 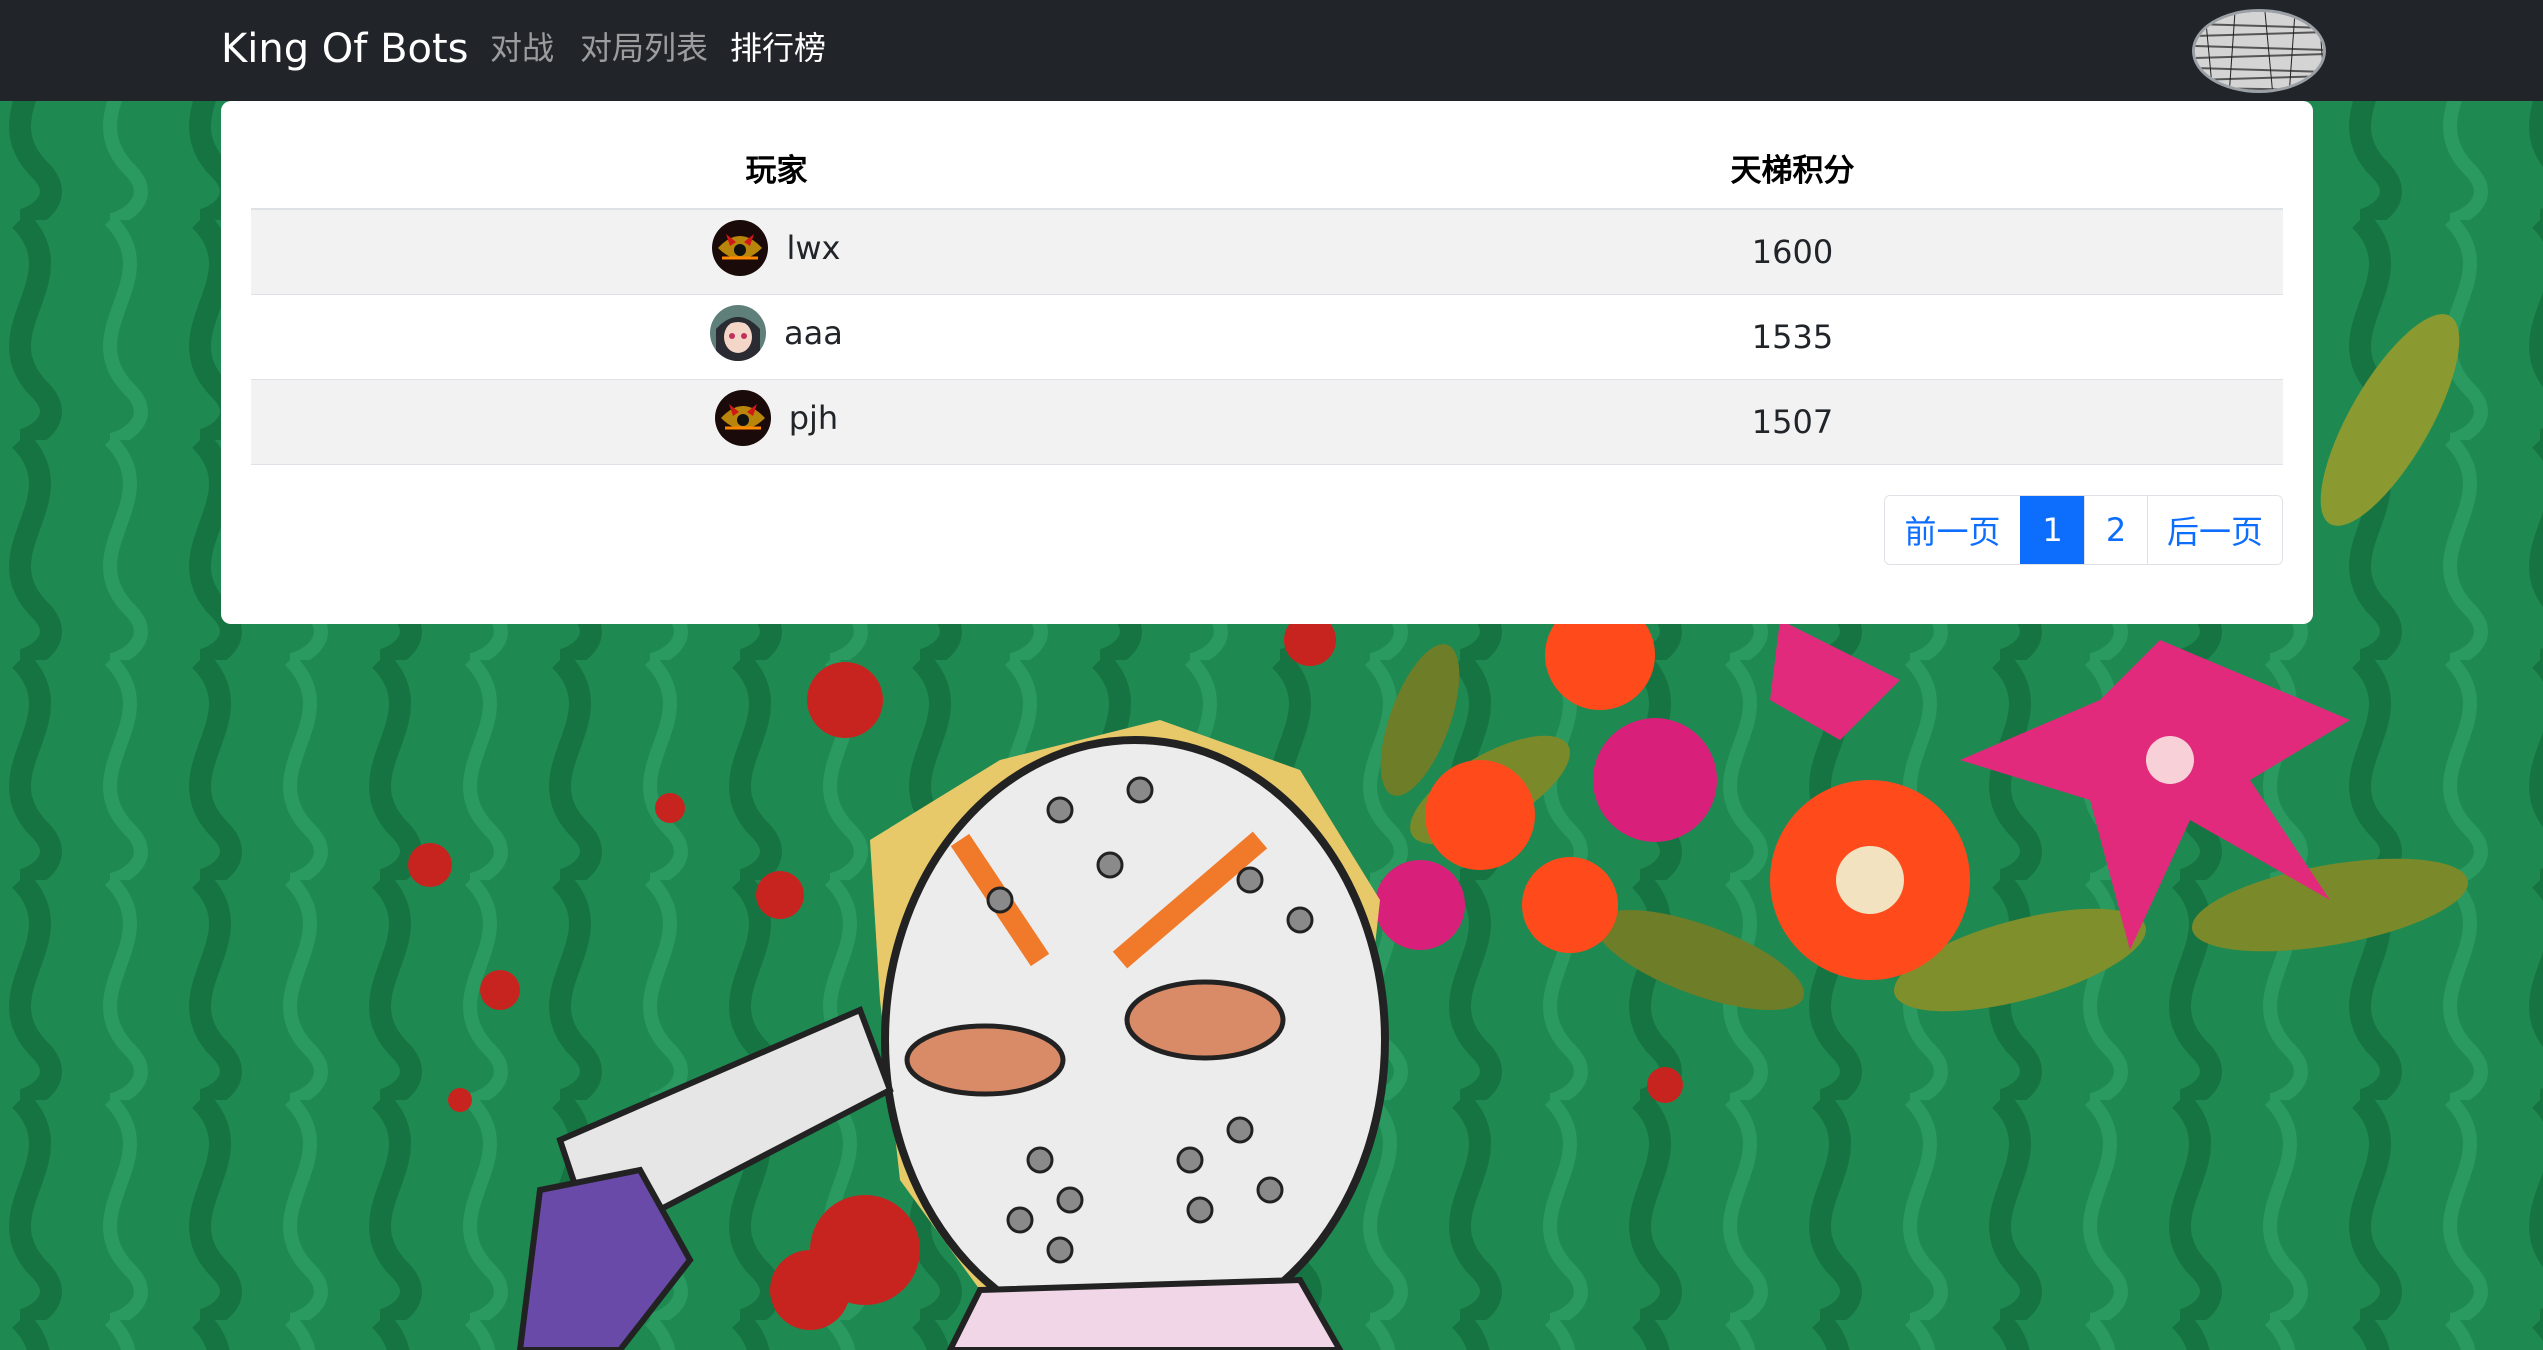 I want to click on user-avatar-icon, so click(x=2259, y=51).